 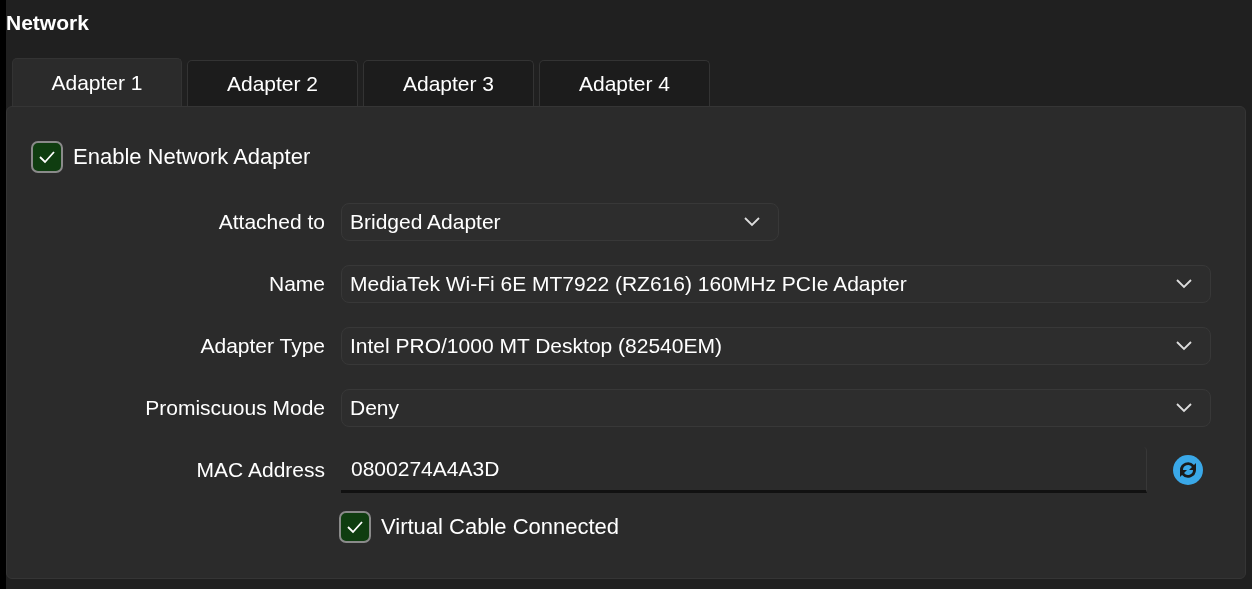 I want to click on input-field: 0800274A4A3D, so click(x=744, y=470).